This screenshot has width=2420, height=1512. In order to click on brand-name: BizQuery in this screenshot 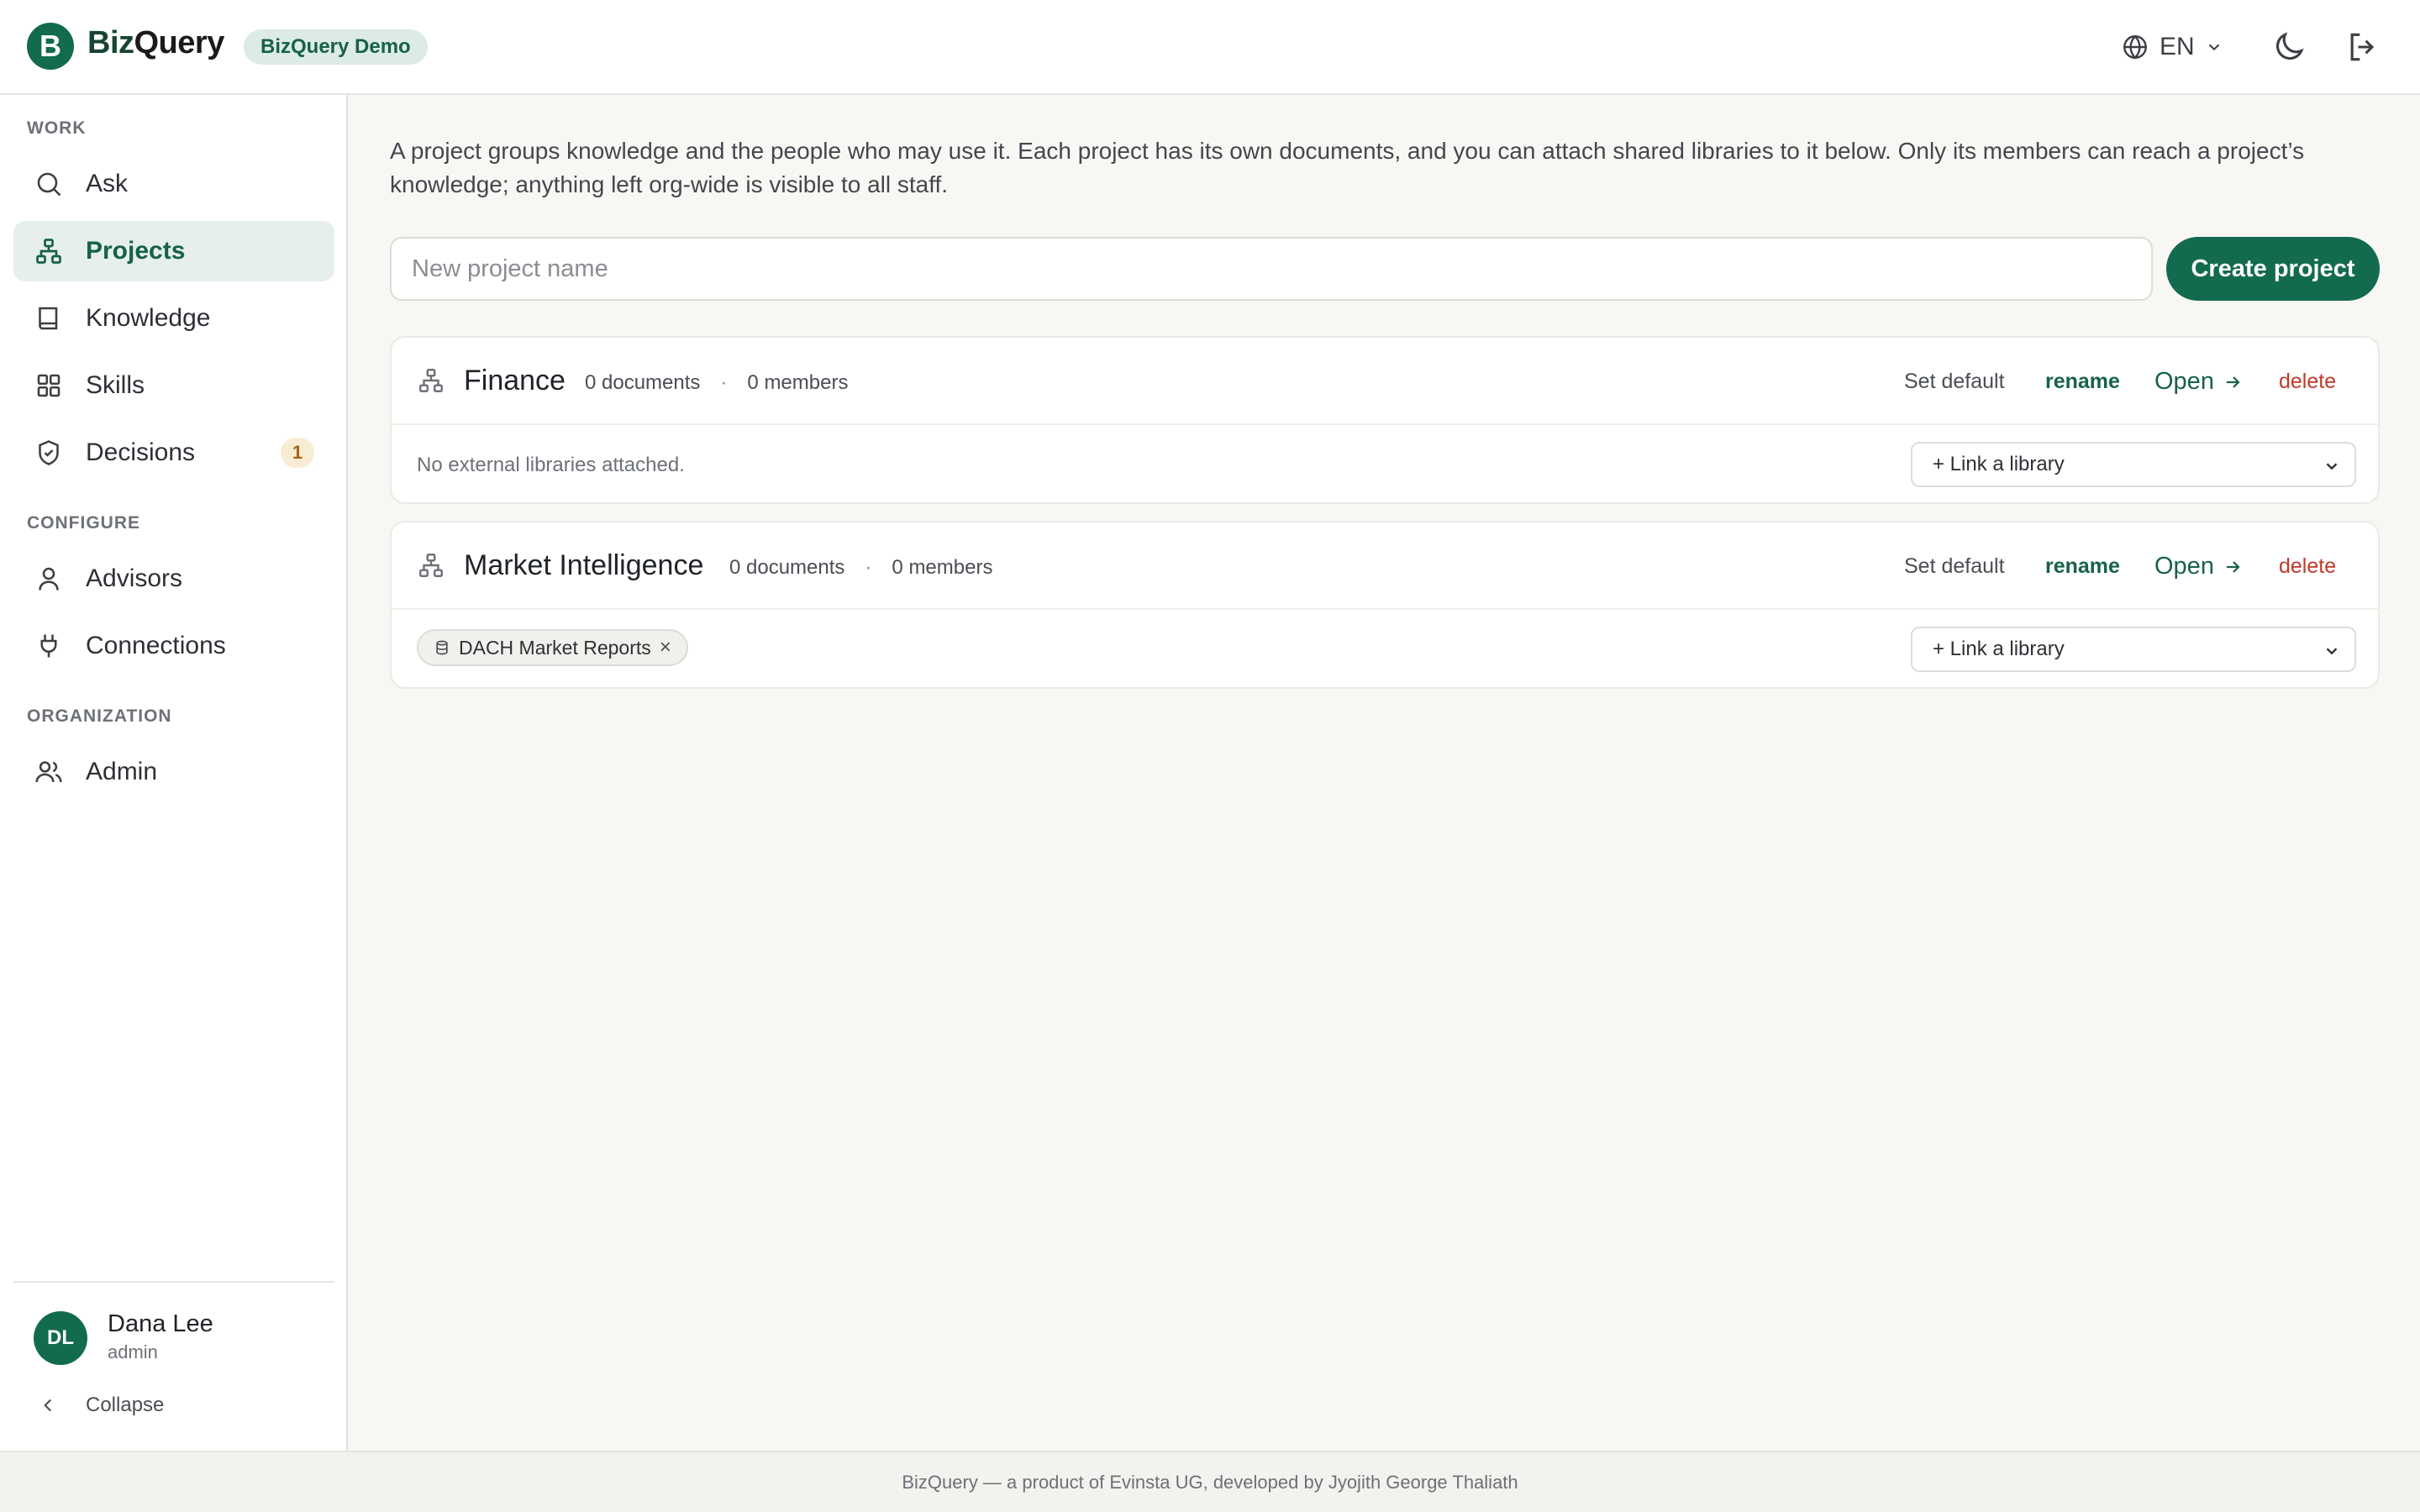, I will do `click(155, 43)`.